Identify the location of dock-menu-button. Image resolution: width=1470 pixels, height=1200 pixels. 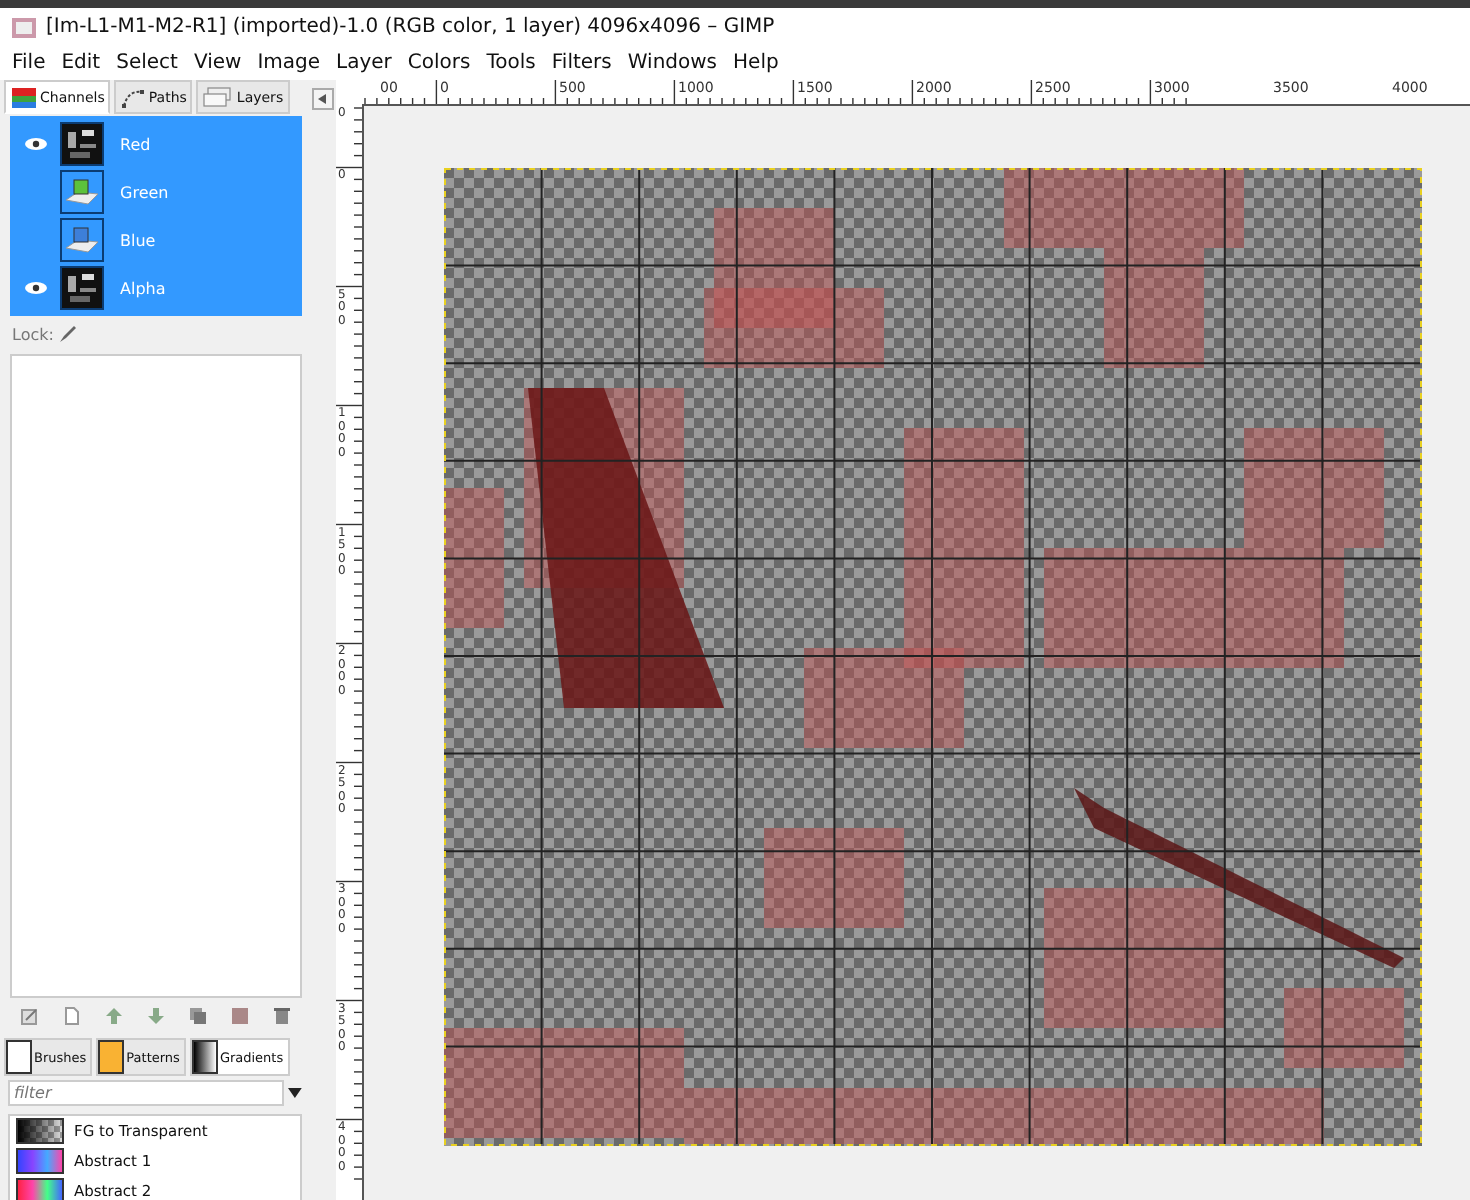
(323, 99).